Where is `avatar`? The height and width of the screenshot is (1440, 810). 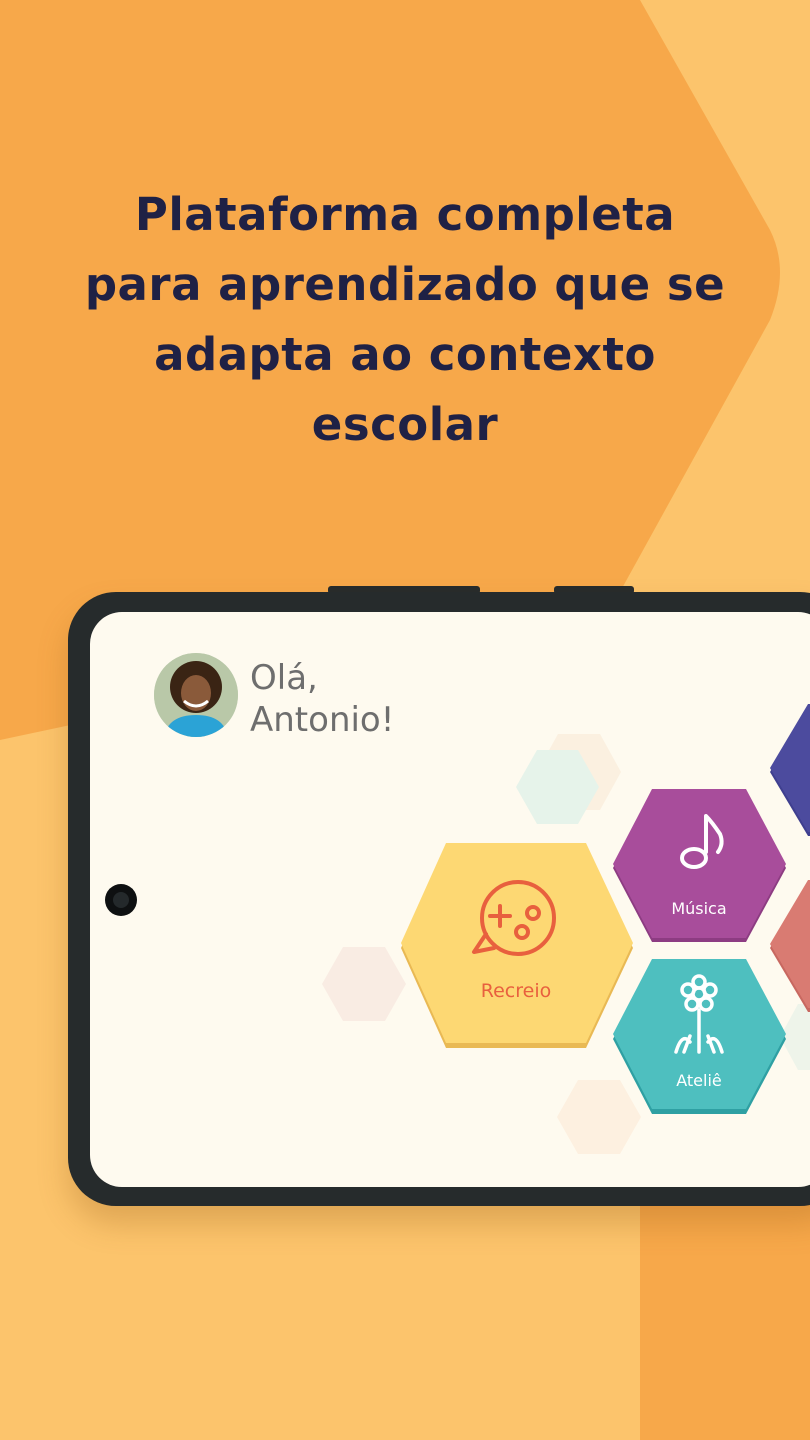
avatar is located at coordinates (196, 695).